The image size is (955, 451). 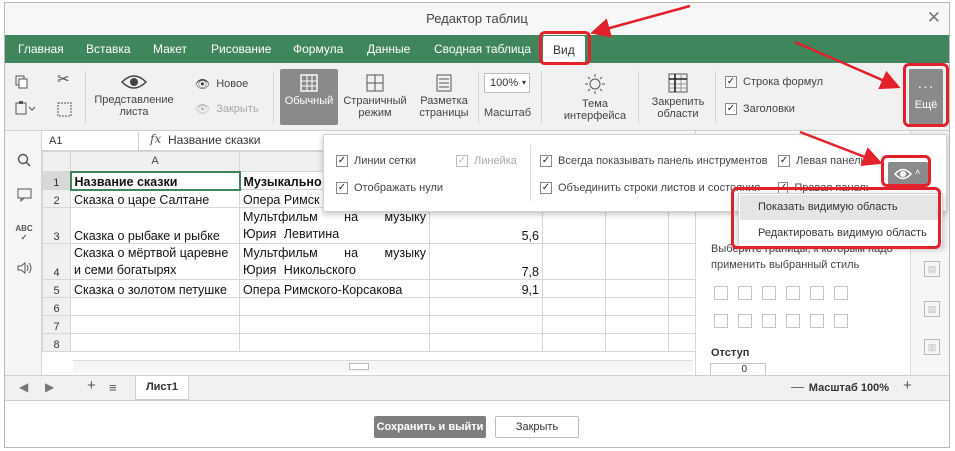 I want to click on show-zeros-toggle: ✓ Отображать нули, so click(x=389, y=188).